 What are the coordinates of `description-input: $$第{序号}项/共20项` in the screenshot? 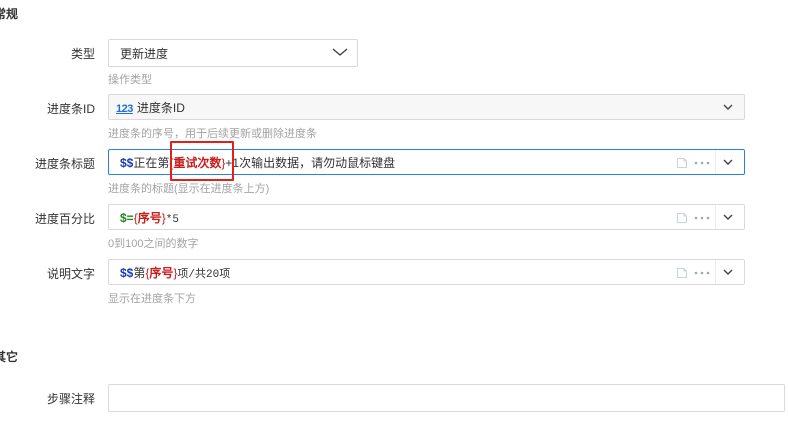 It's located at (426, 272).